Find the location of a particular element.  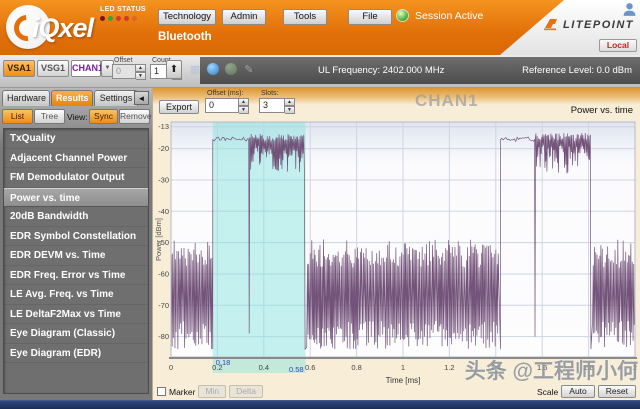

delta-button: Delta is located at coordinates (246, 391).